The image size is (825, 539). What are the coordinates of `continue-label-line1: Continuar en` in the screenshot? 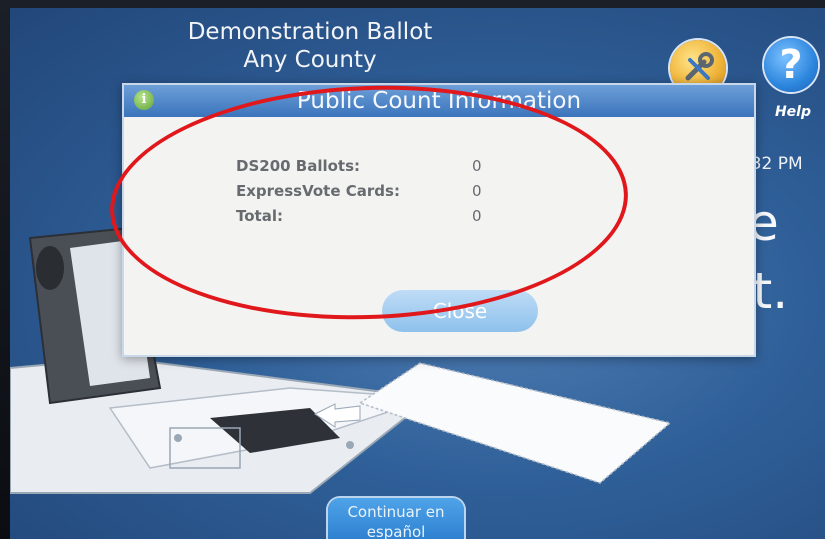 It's located at (396, 512).